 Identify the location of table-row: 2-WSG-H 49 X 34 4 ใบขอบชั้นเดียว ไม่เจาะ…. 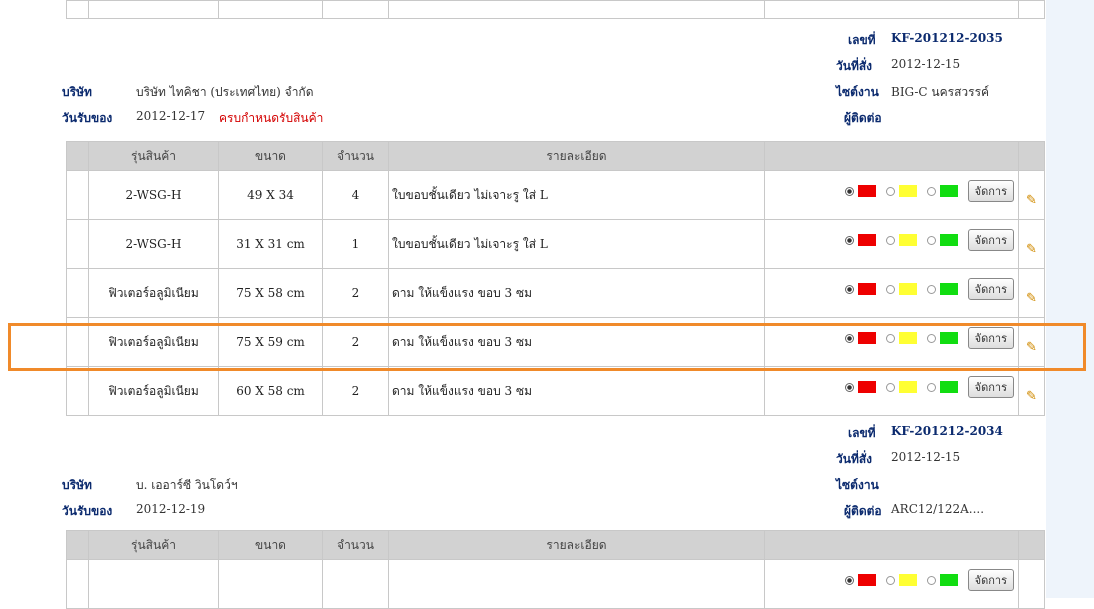
(555, 195).